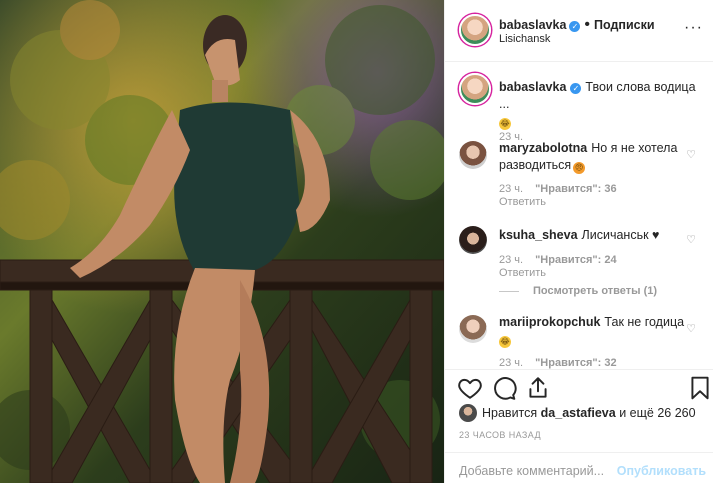 The image size is (713, 484). I want to click on liked-count: и ещё 26 260, so click(657, 413).